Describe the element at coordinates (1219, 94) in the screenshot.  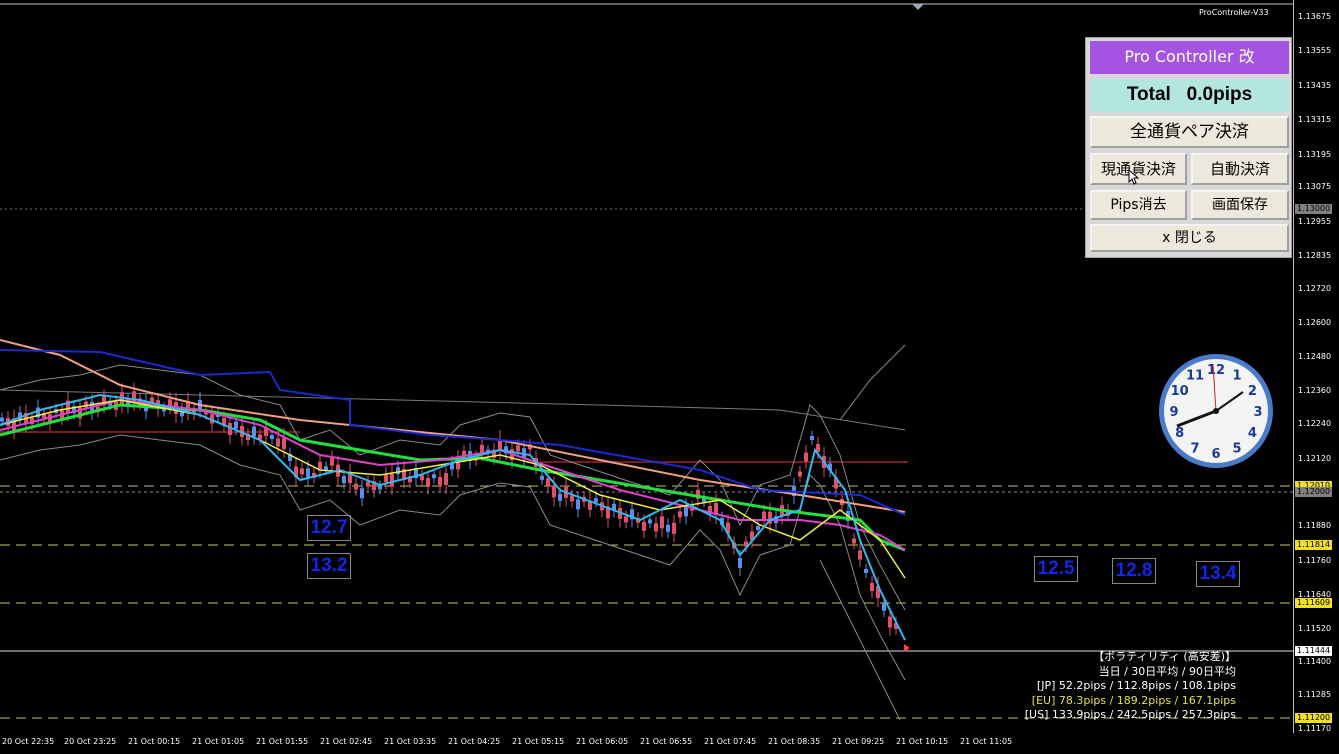
I see `total-value: 0.0pips` at that location.